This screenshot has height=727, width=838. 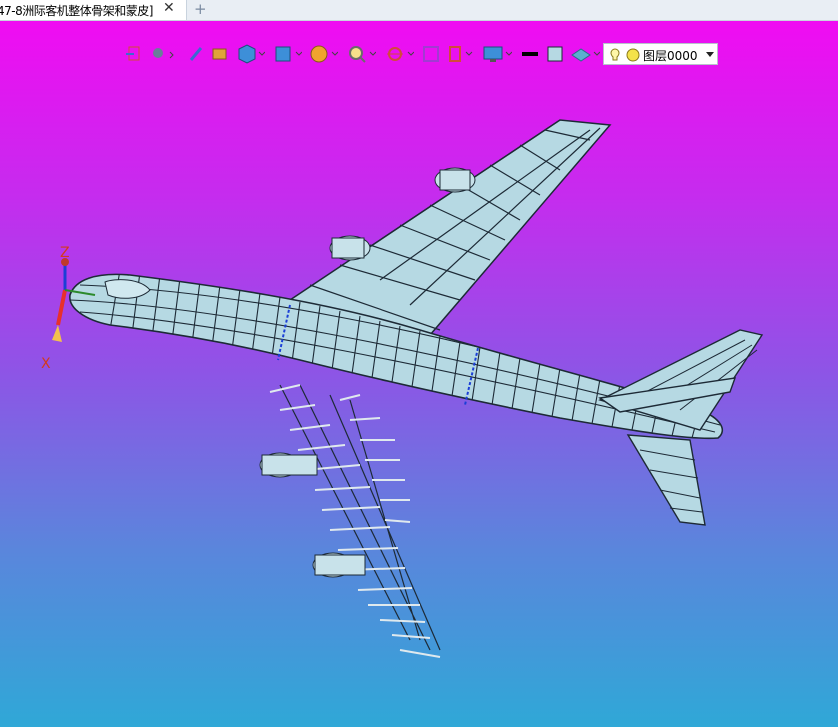 I want to click on lower-stabilizer, so click(x=666, y=480).